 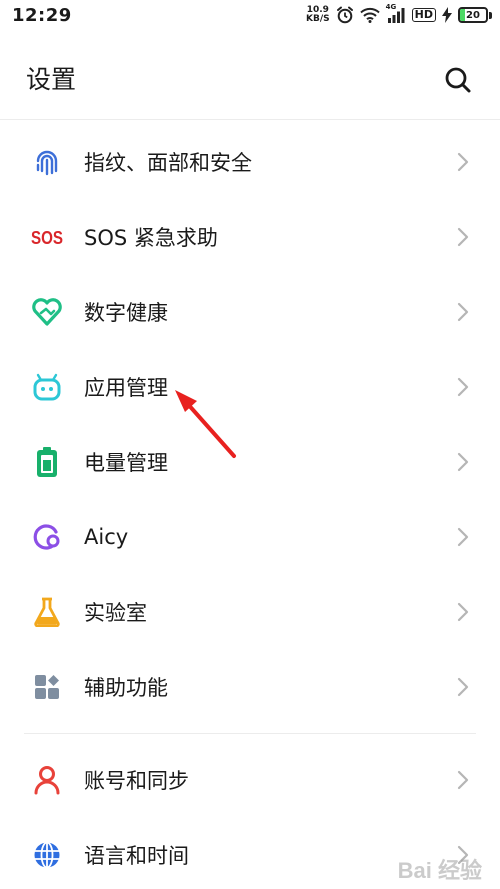 I want to click on charging-bolt-icon, so click(x=447, y=15).